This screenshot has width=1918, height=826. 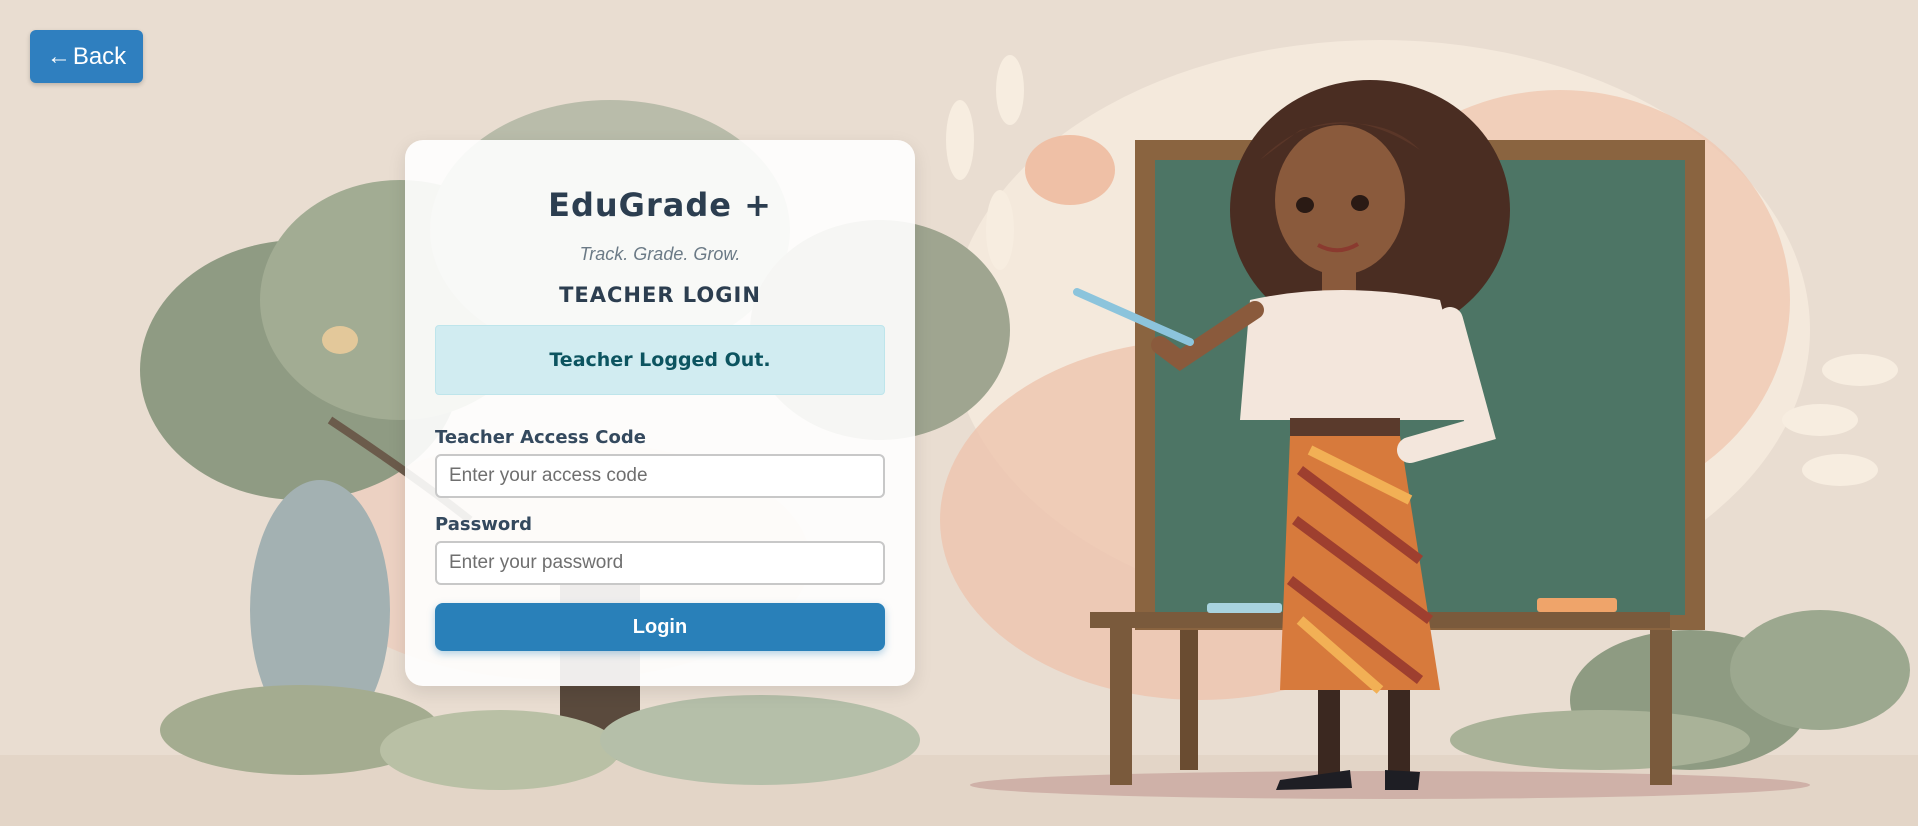 I want to click on password-label: Password, so click(x=484, y=524).